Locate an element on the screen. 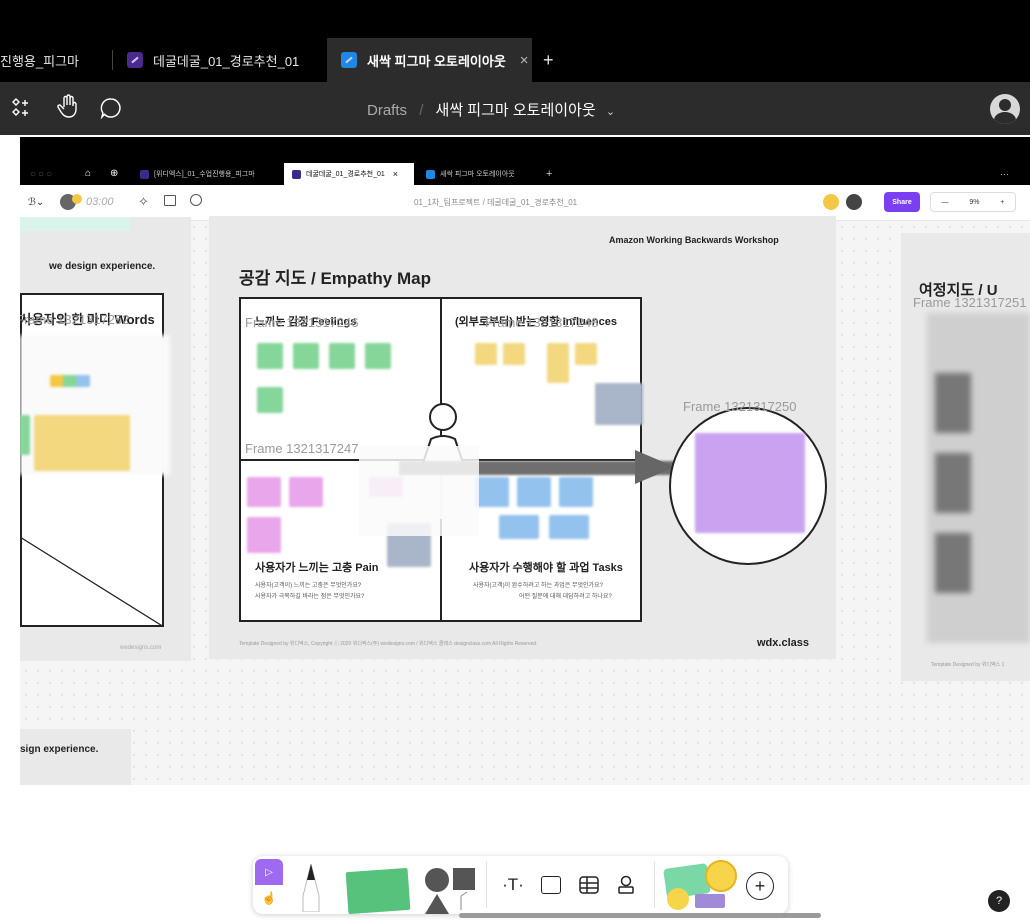  footer: Template Designed by 위디엑스 1 is located at coordinates (968, 665).